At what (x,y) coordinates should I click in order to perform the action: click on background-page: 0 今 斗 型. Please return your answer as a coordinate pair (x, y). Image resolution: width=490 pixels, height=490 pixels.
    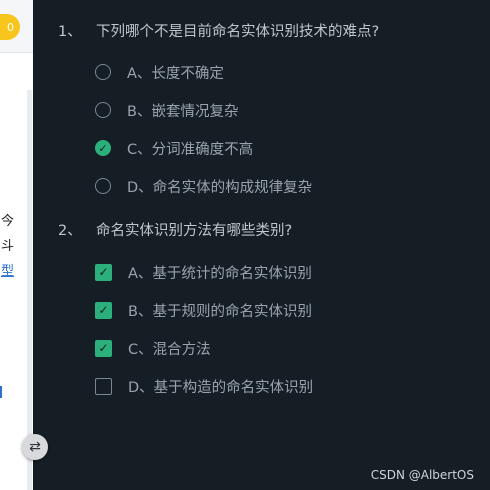
    Looking at the image, I should click on (16, 245).